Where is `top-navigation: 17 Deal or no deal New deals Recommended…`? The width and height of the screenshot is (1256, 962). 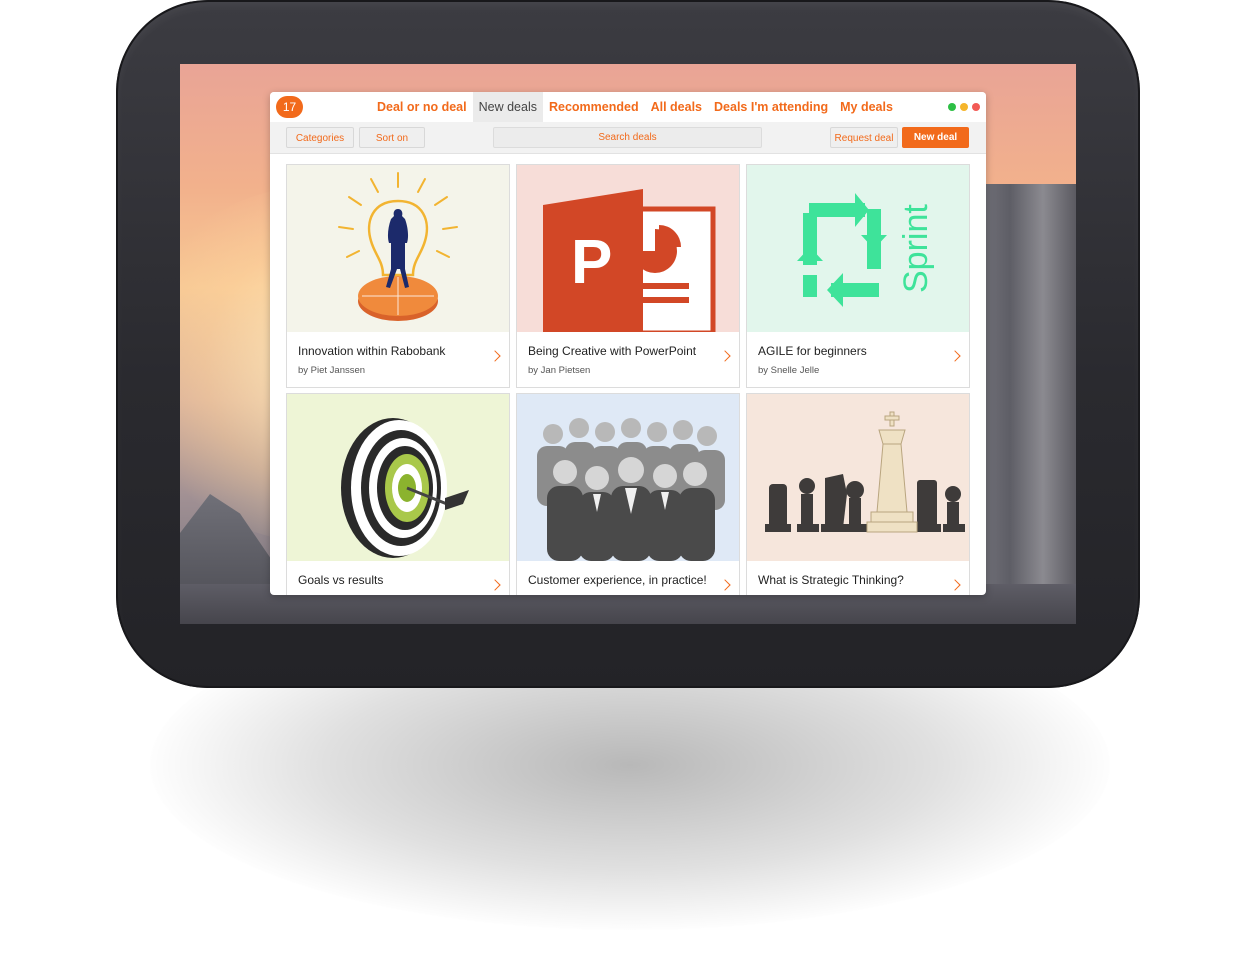 top-navigation: 17 Deal or no deal New deals Recommended… is located at coordinates (628, 107).